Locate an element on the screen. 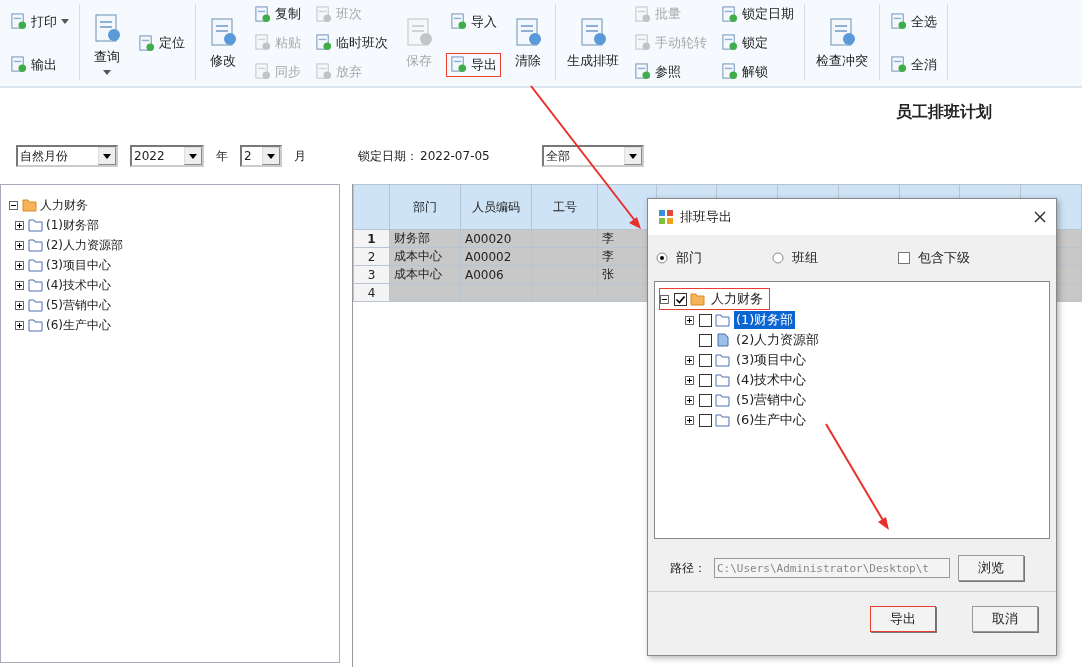 The height and width of the screenshot is (667, 1082). toolbar-button: 导入 is located at coordinates (473, 21).